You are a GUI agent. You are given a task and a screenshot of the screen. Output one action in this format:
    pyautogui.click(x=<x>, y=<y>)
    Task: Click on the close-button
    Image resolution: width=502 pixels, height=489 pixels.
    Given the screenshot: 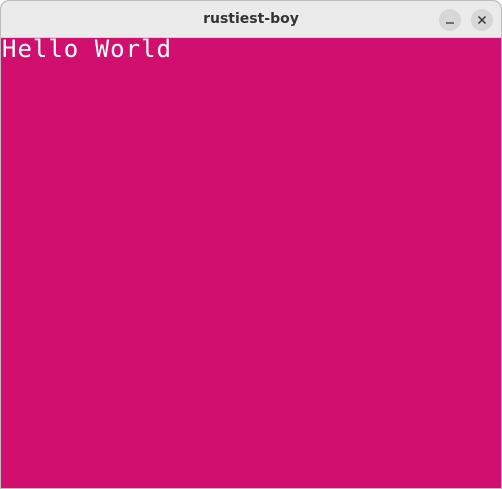 What is the action you would take?
    pyautogui.click(x=482, y=20)
    